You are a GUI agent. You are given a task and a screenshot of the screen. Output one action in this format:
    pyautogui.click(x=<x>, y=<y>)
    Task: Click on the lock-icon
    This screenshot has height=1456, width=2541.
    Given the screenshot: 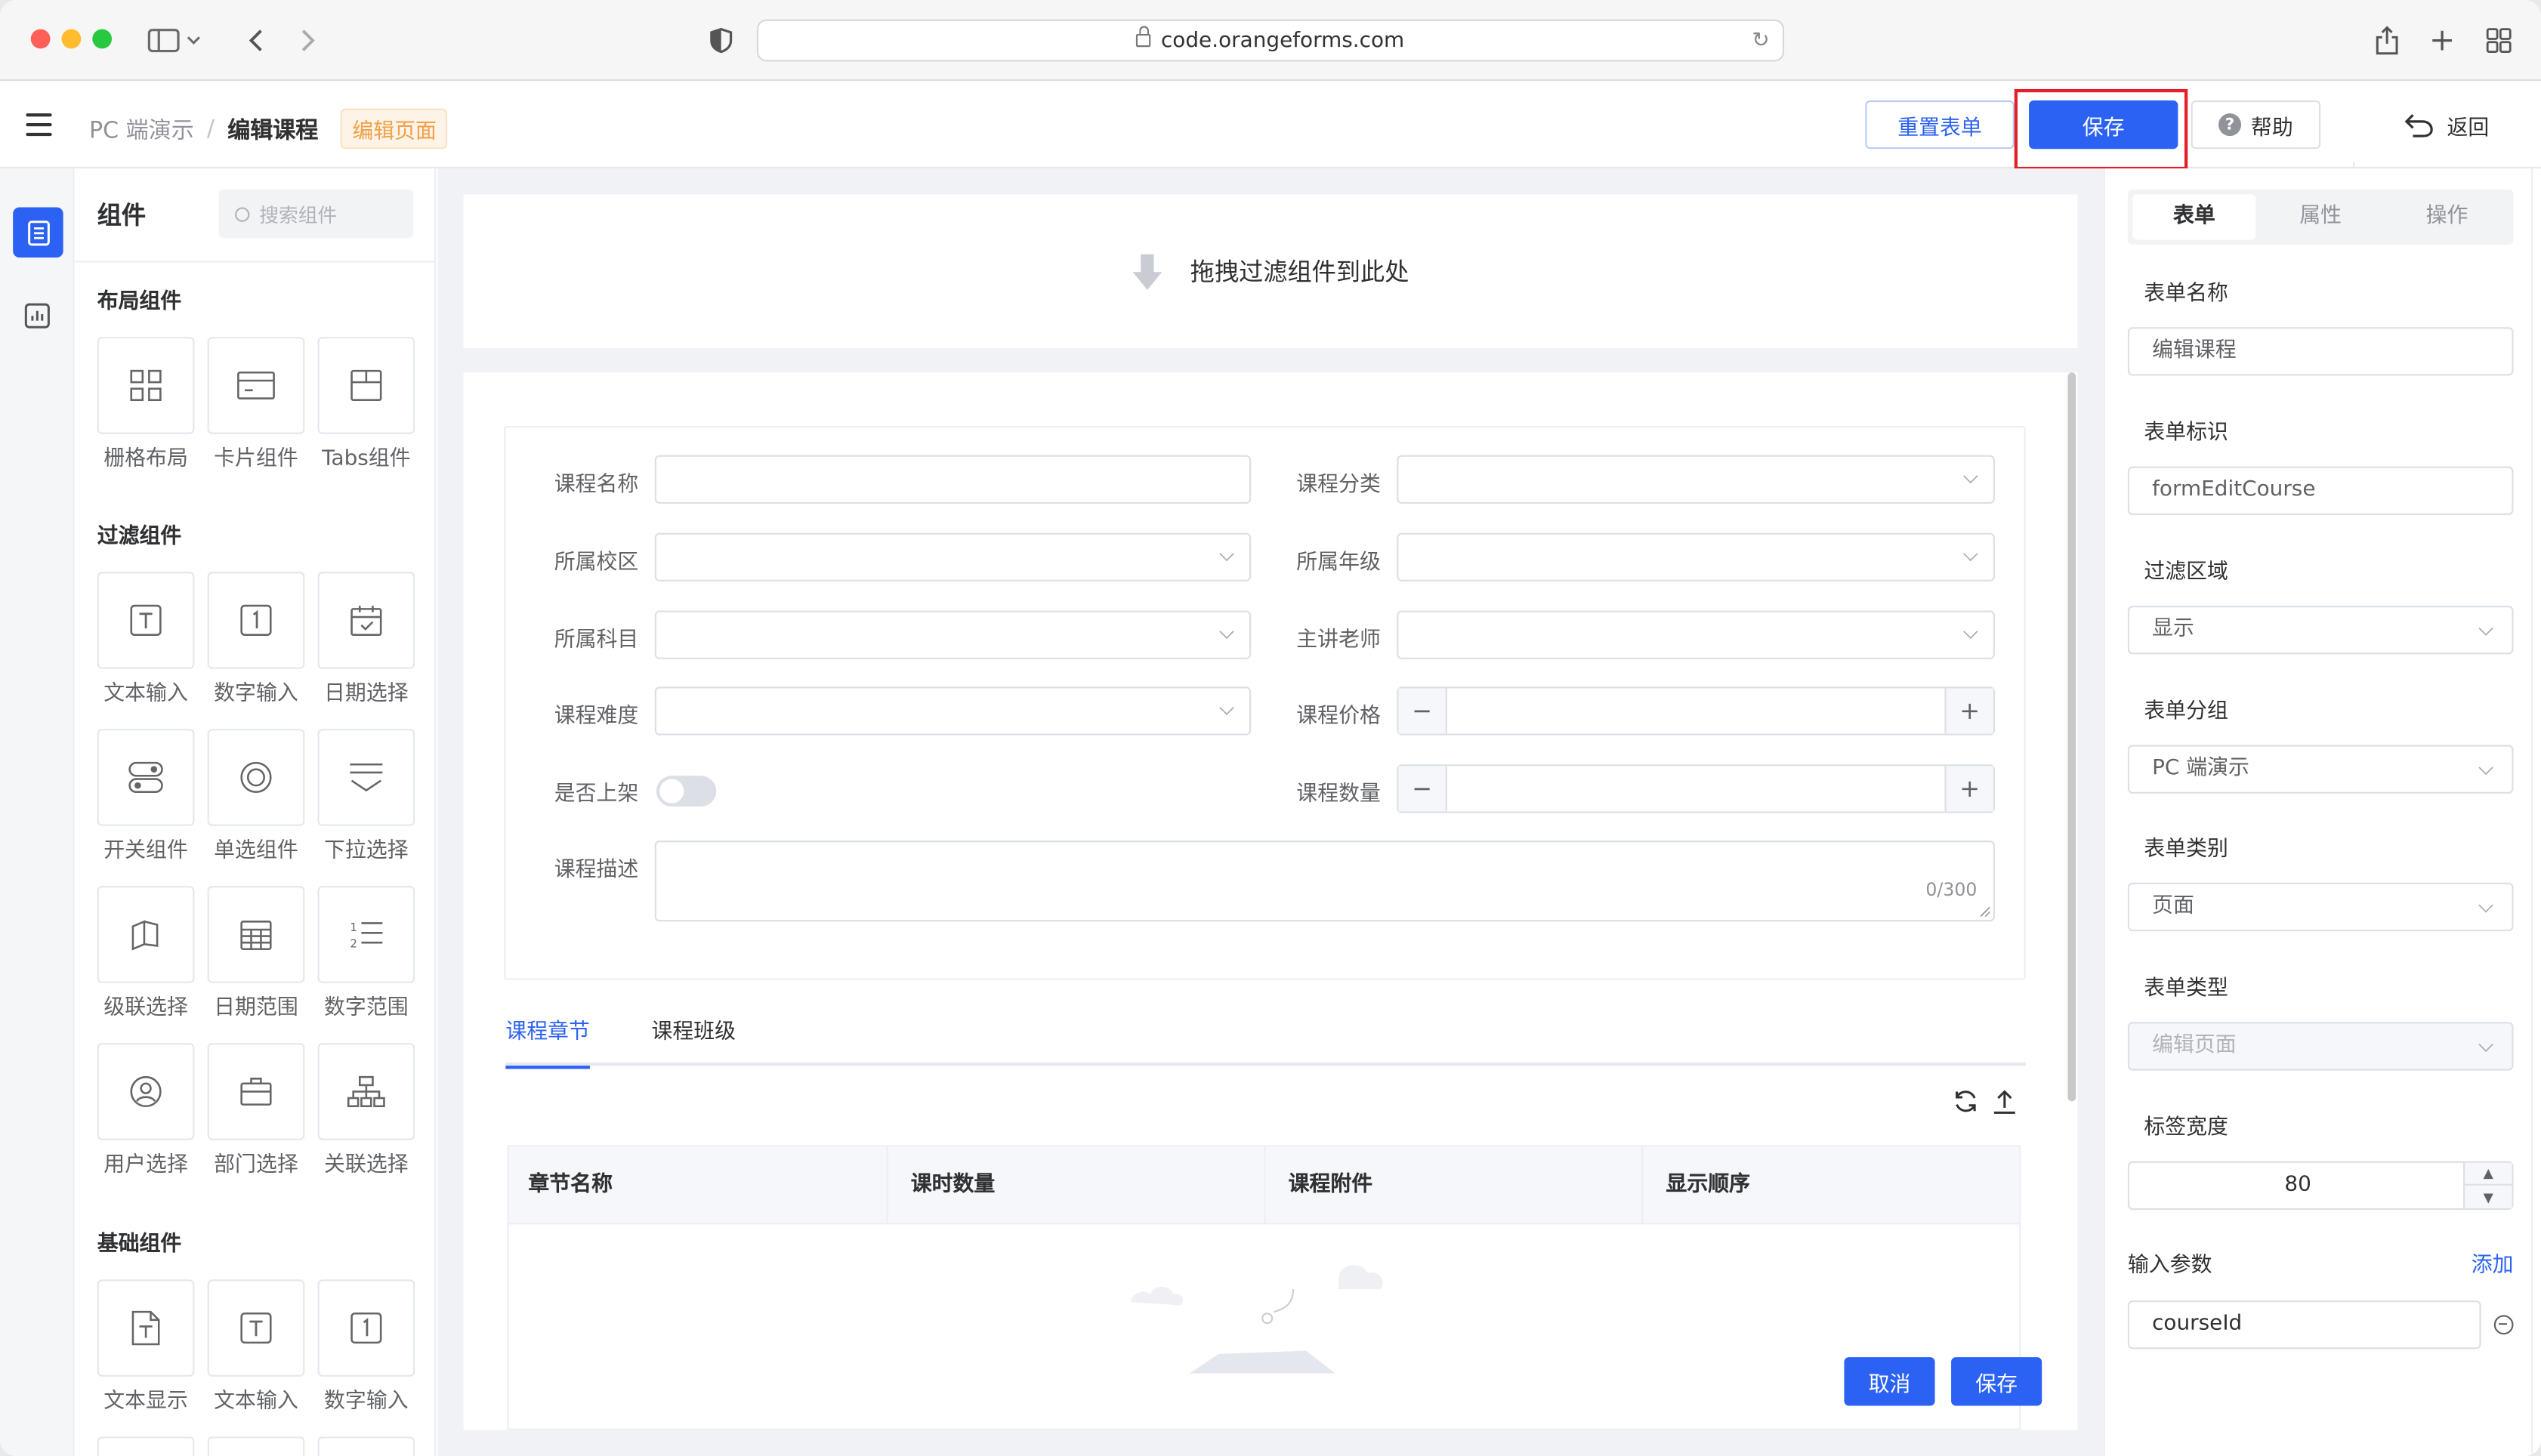 What is the action you would take?
    pyautogui.click(x=1144, y=37)
    